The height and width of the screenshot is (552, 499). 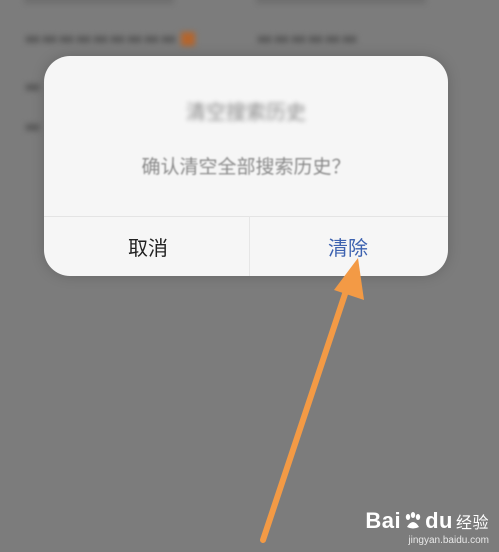 What do you see at coordinates (472, 522) in the screenshot?
I see `watermark-suffix: 经验` at bounding box center [472, 522].